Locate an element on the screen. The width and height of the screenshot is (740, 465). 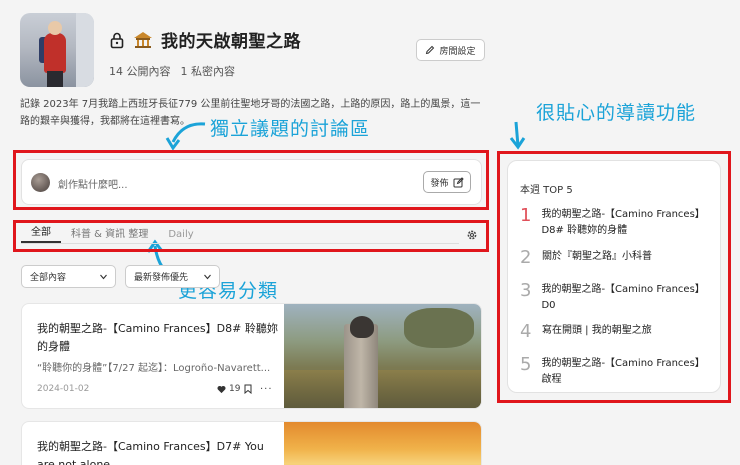
more-icon: ··· is located at coordinates (266, 389).